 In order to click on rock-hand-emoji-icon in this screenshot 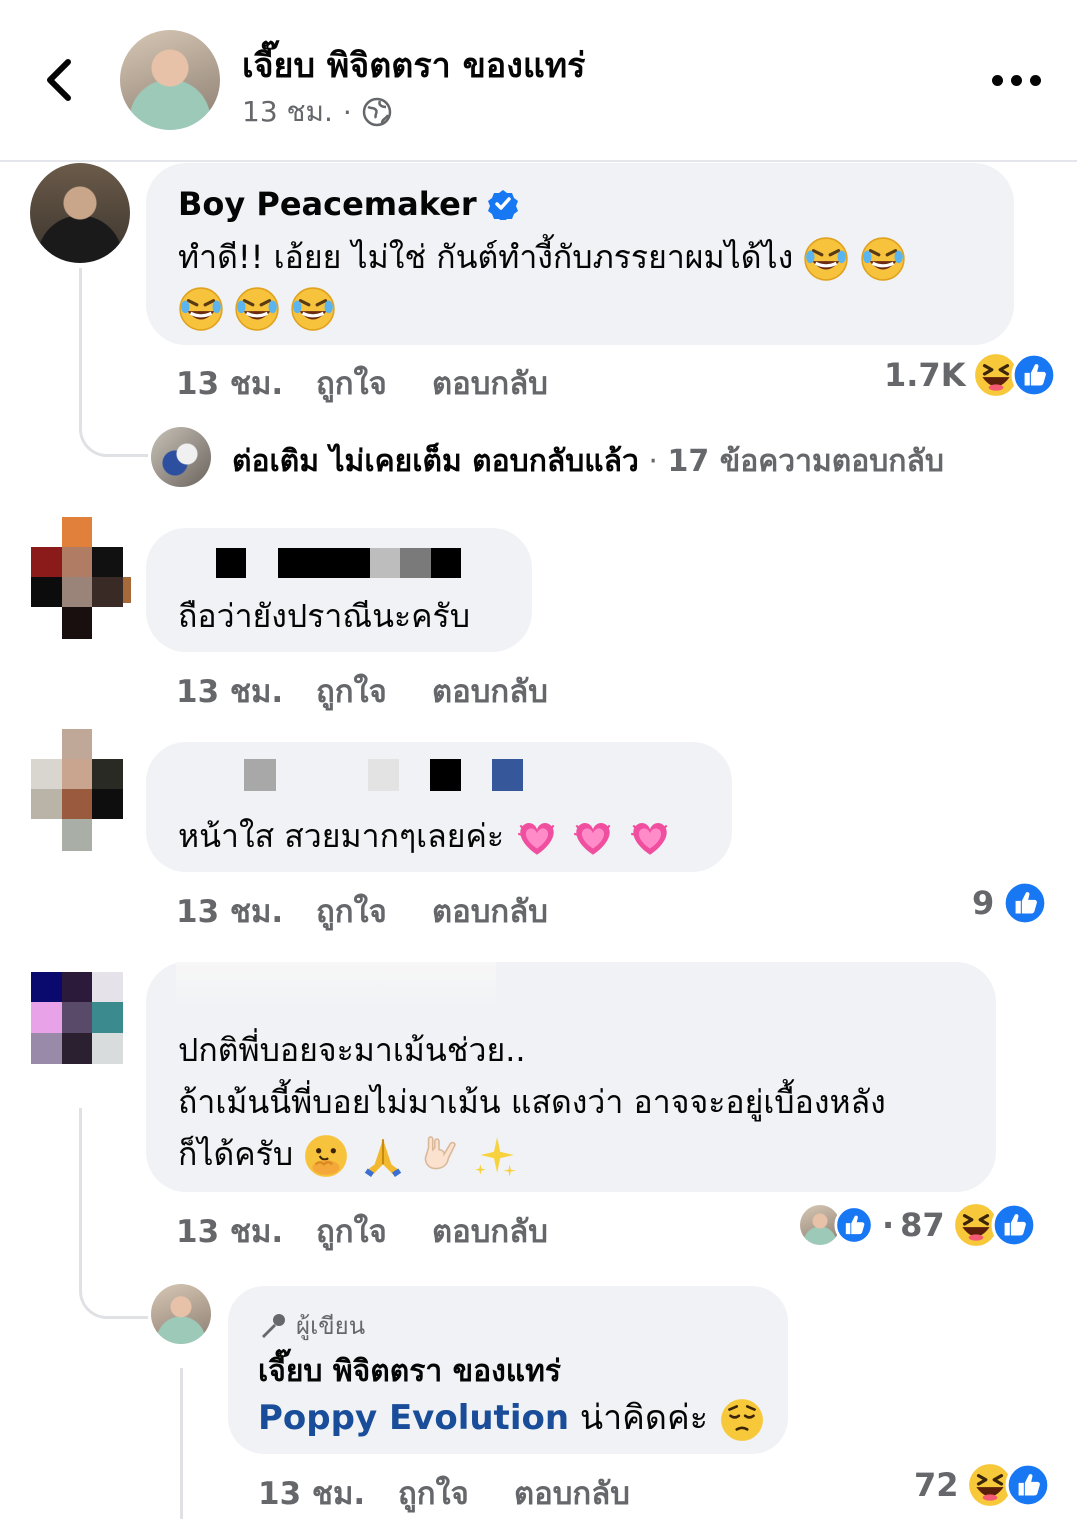, I will do `click(440, 1153)`.